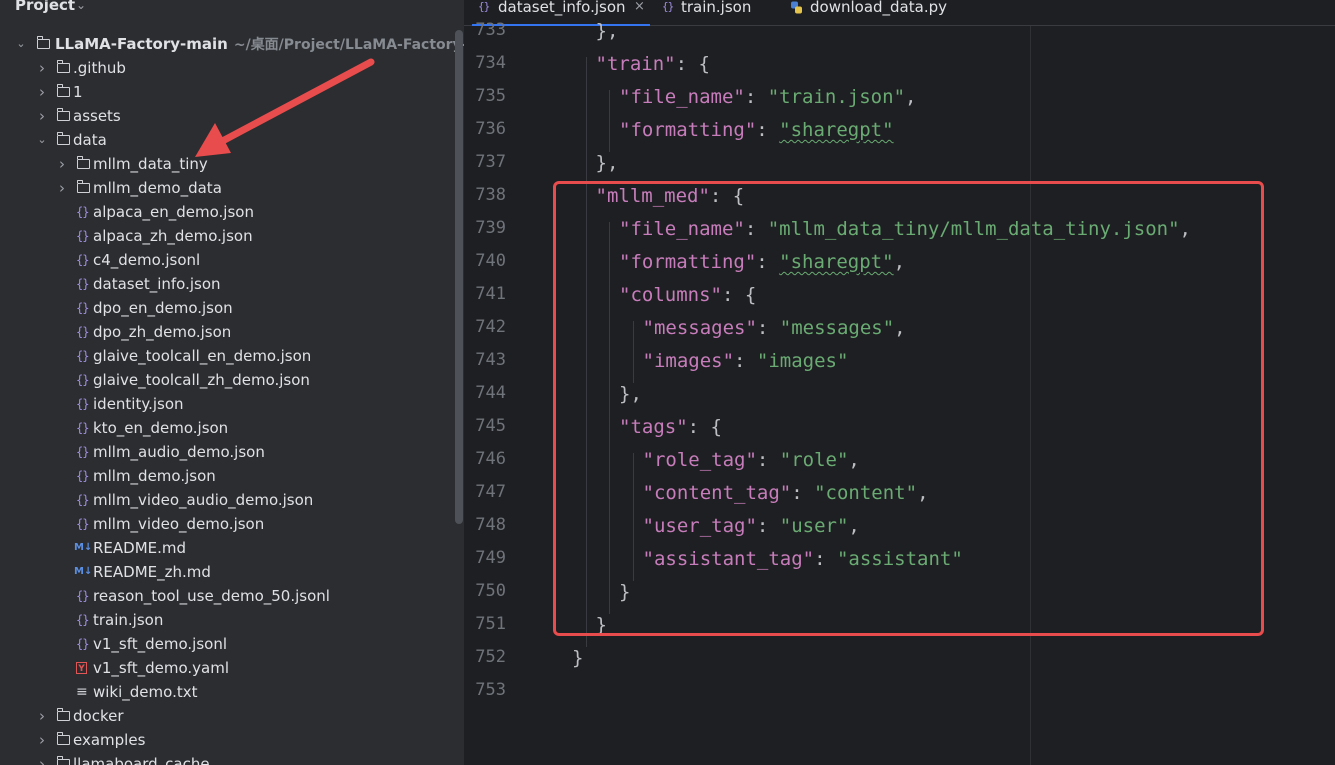 This screenshot has height=765, width=1335. What do you see at coordinates (490, 327) in the screenshot?
I see `line-number: 742` at bounding box center [490, 327].